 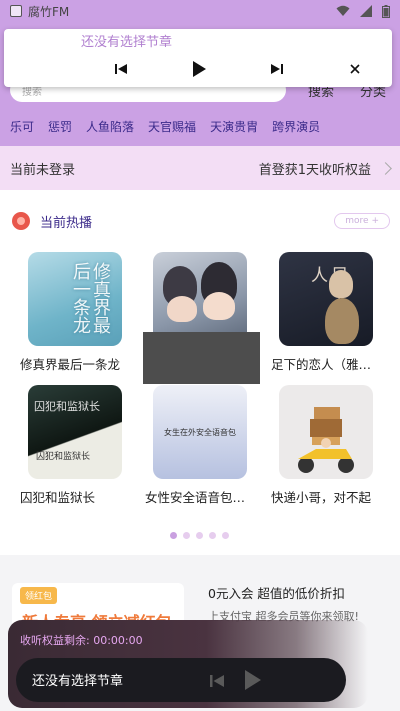 I want to click on top-player-panel: 还没有选择节章, so click(x=198, y=58).